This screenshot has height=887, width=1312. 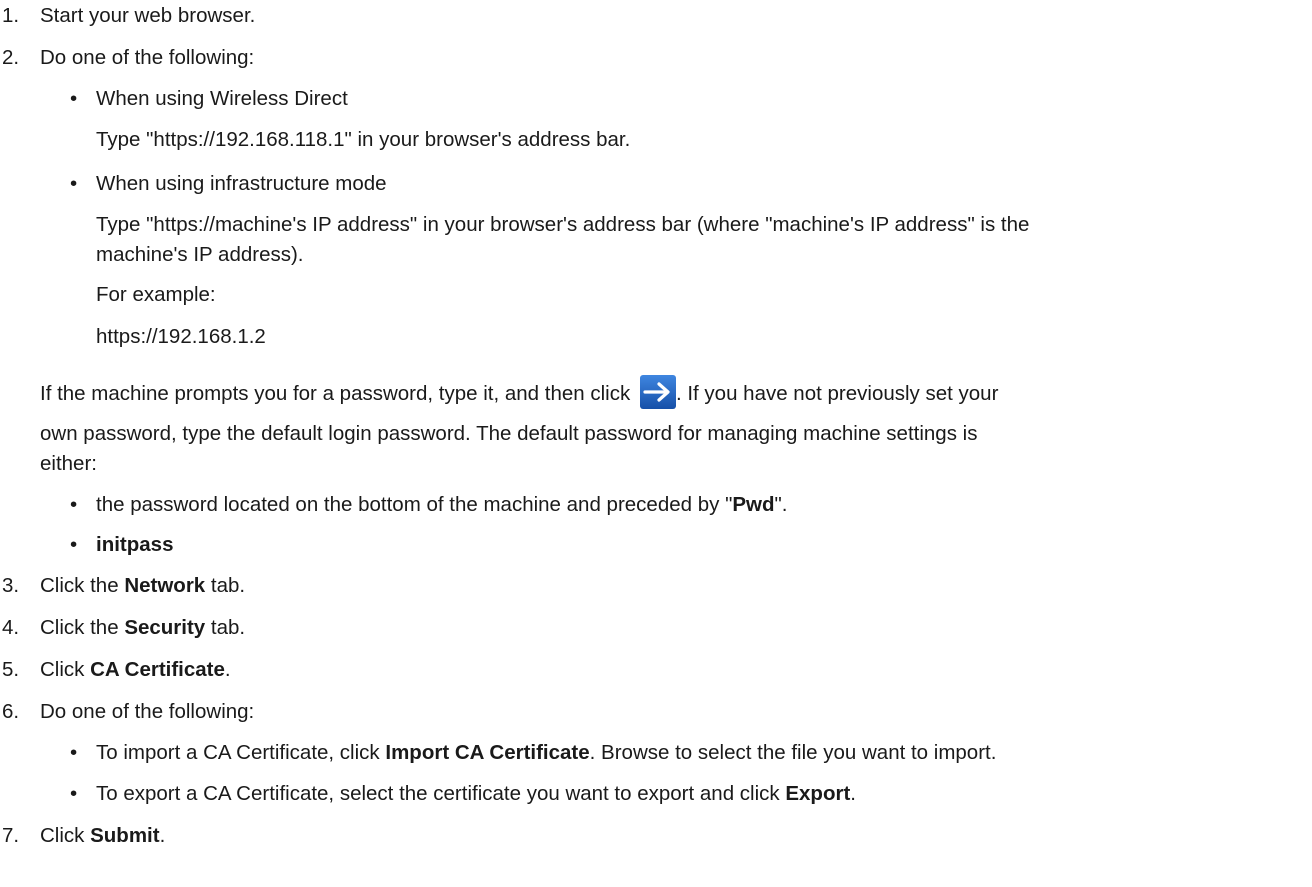 What do you see at coordinates (781, 504) in the screenshot?
I see `text-part: ".` at bounding box center [781, 504].